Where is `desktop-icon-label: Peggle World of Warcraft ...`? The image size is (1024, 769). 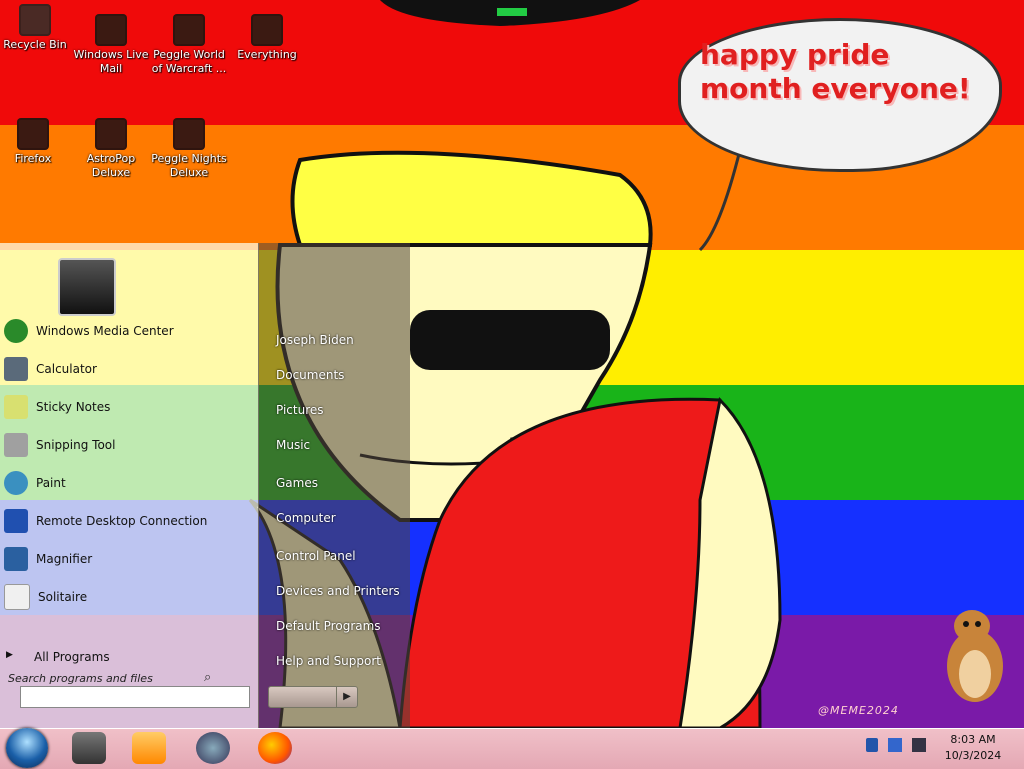
desktop-icon-label: Peggle World of Warcraft ... is located at coordinates (189, 61).